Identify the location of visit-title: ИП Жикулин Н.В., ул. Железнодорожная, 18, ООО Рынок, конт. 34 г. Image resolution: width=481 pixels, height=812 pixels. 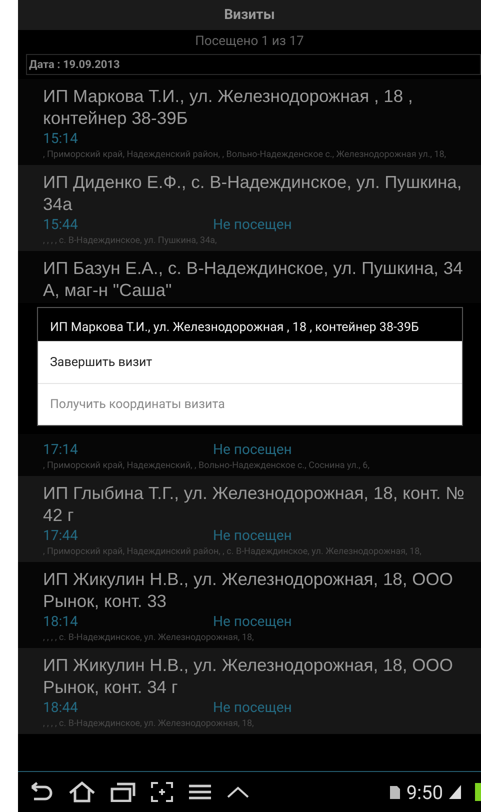
(248, 676).